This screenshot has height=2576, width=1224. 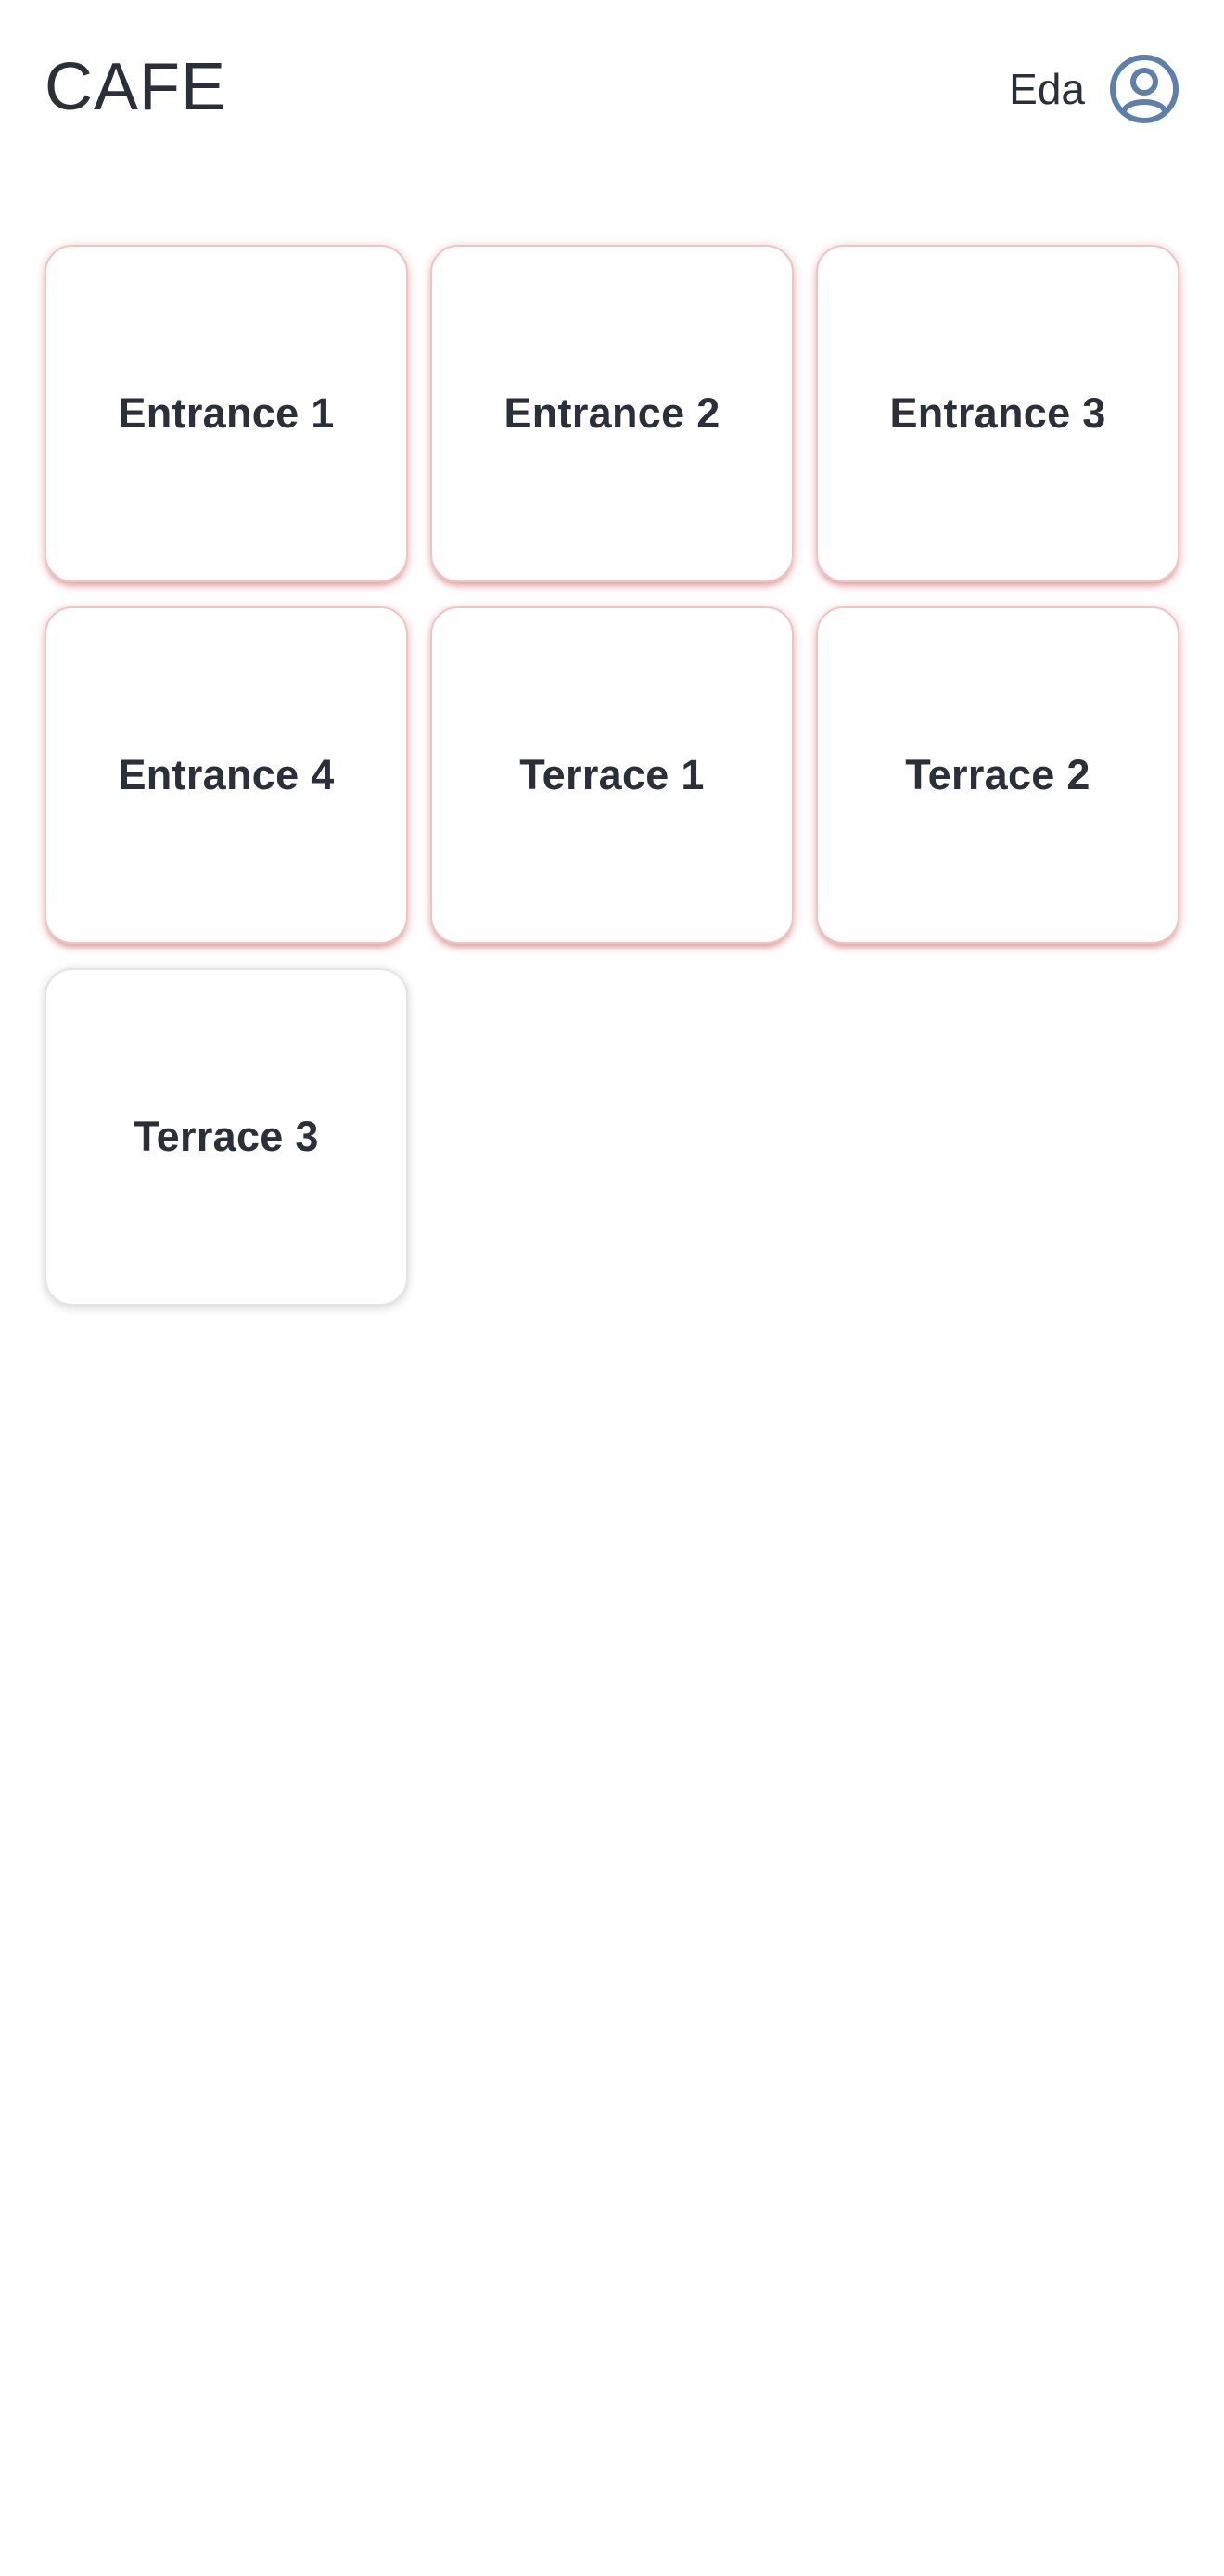 What do you see at coordinates (1144, 89) in the screenshot?
I see `user-circle-icon` at bounding box center [1144, 89].